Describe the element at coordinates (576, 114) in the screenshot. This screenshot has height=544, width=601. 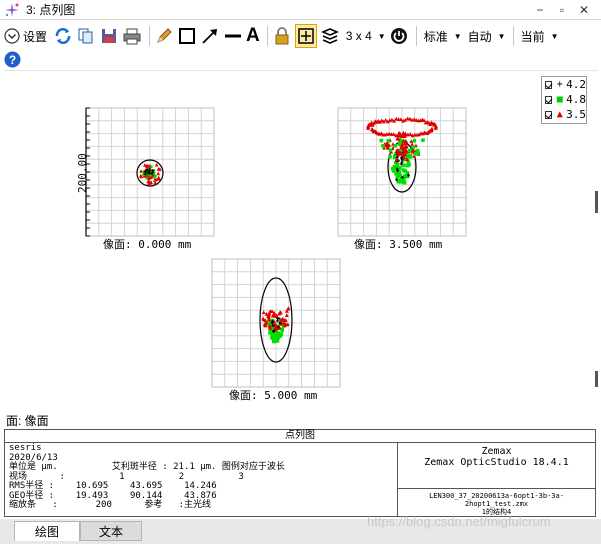
I see `legend-value: 3.5` at that location.